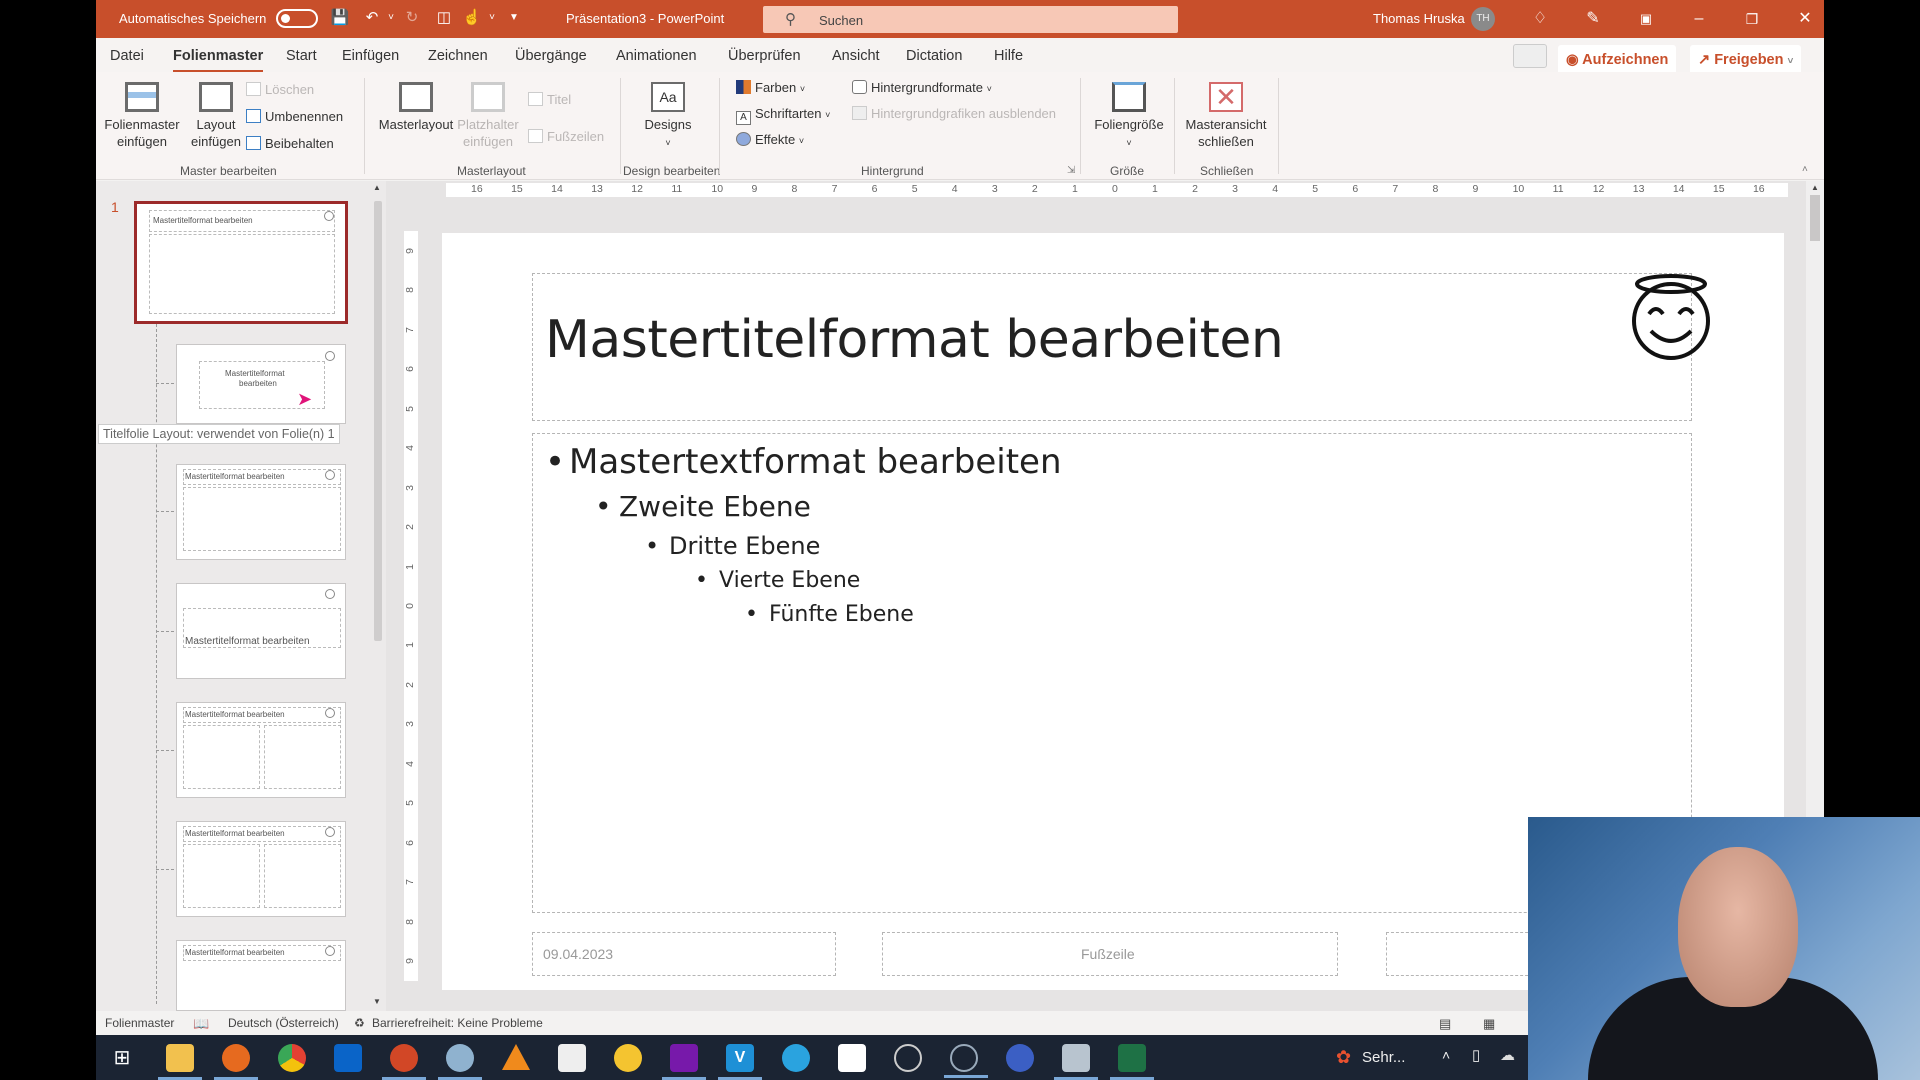  Describe the element at coordinates (566, 136) in the screenshot. I see `footer-checkbox: Fußzeilen` at that location.